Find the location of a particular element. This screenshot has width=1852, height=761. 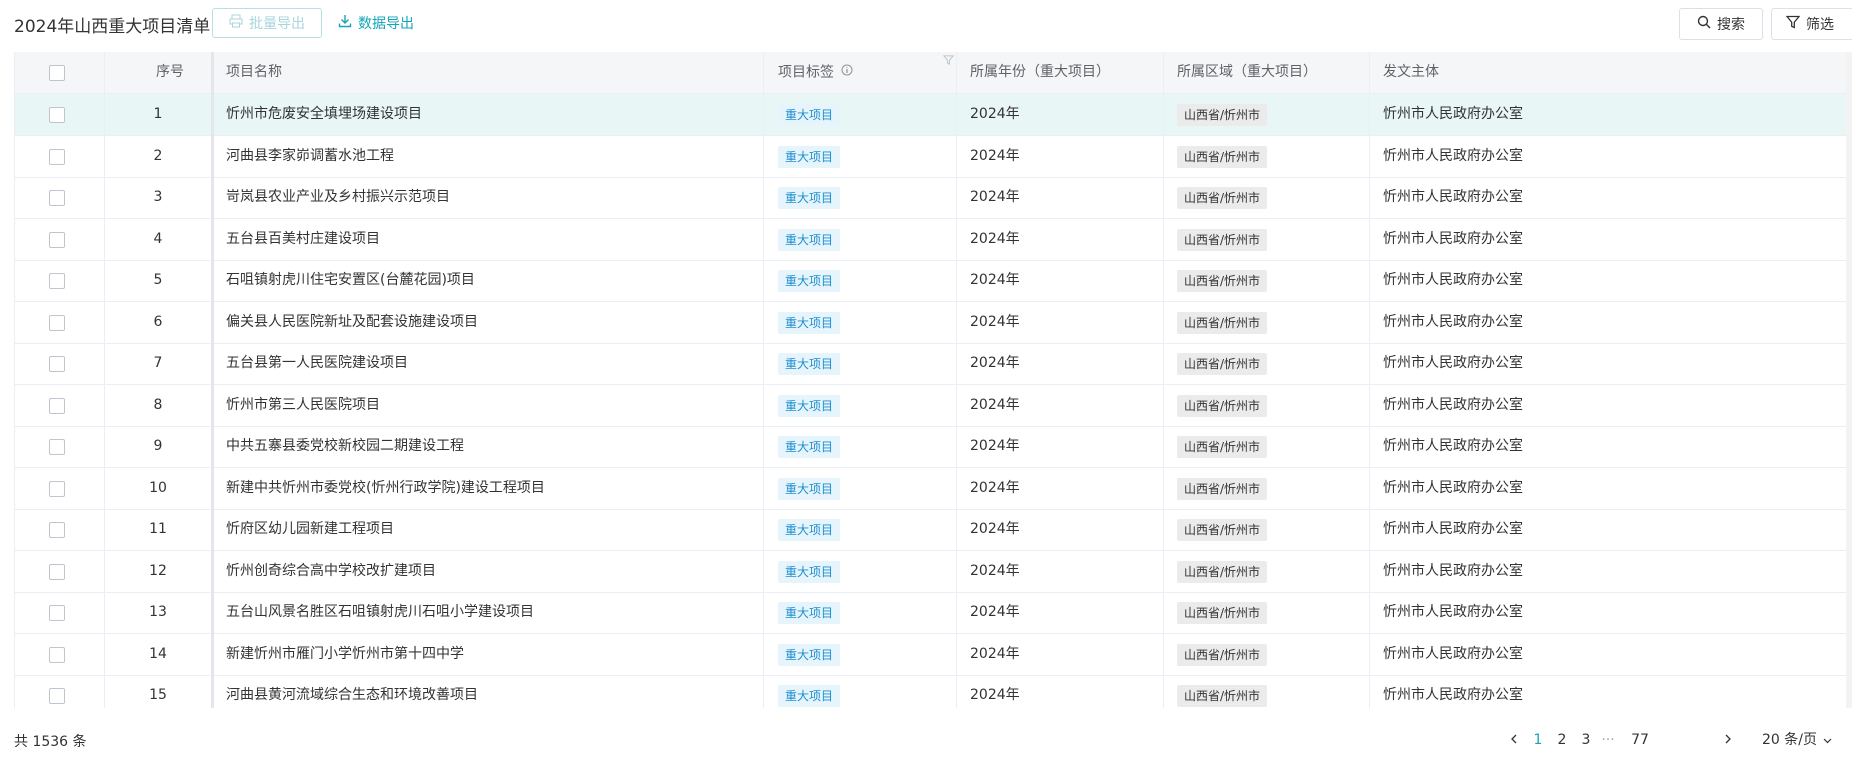

select-all-checkbox is located at coordinates (57, 73).